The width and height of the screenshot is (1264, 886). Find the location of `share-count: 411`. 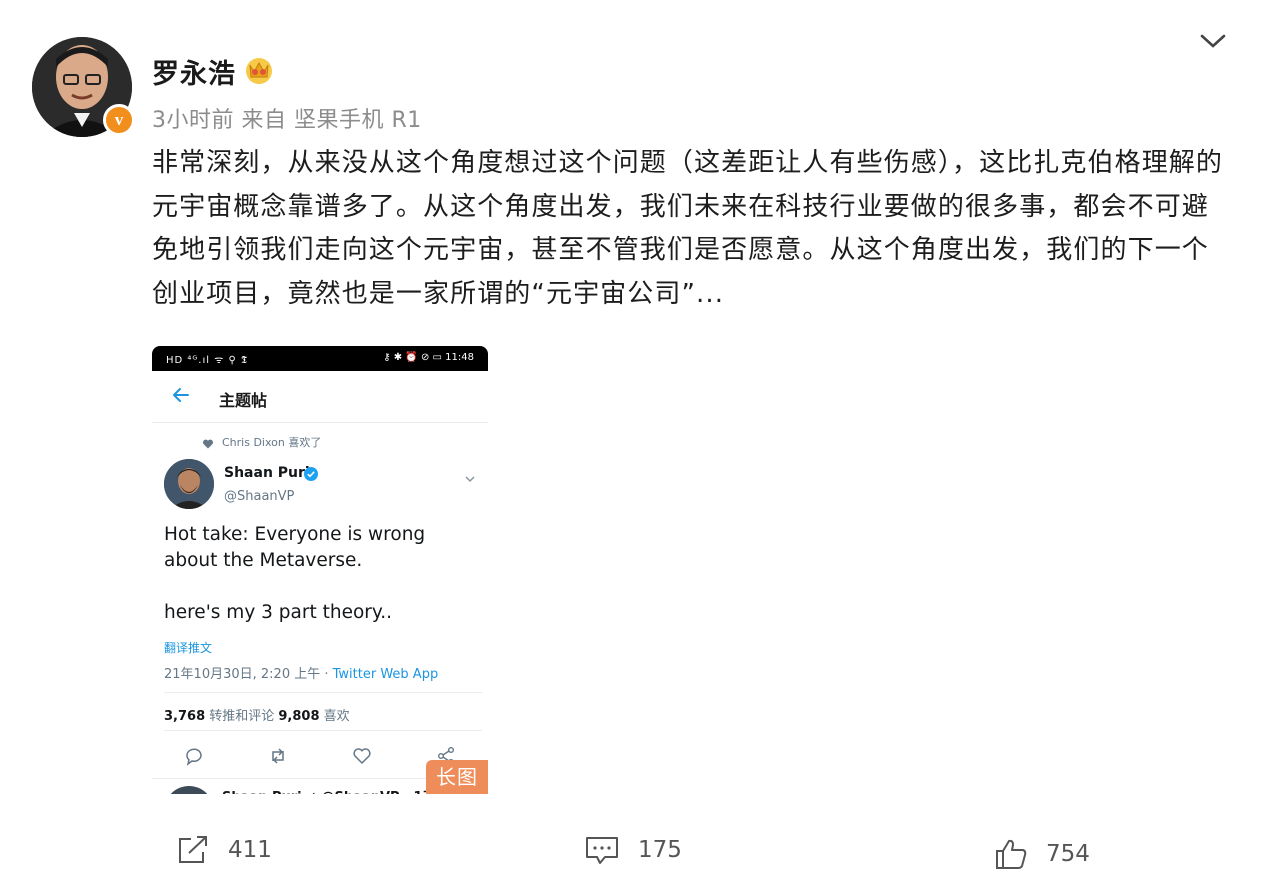

share-count: 411 is located at coordinates (250, 850).